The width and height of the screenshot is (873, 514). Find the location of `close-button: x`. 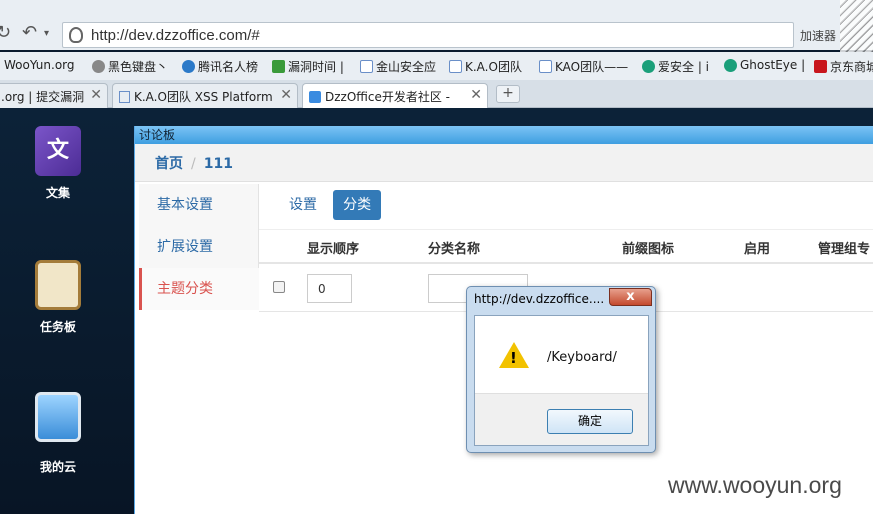

close-button: x is located at coordinates (630, 297).